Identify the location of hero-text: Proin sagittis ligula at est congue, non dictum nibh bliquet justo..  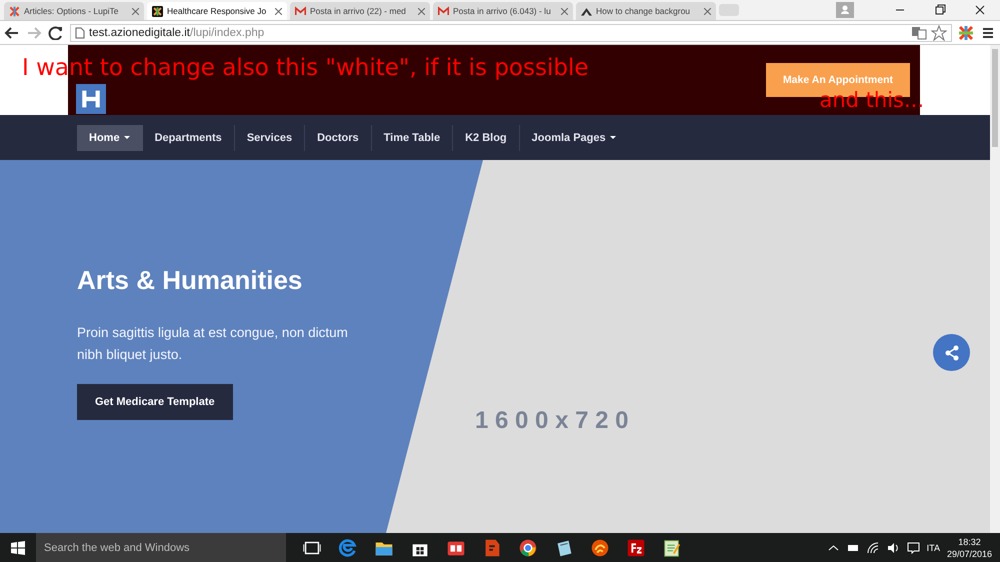
(213, 344).